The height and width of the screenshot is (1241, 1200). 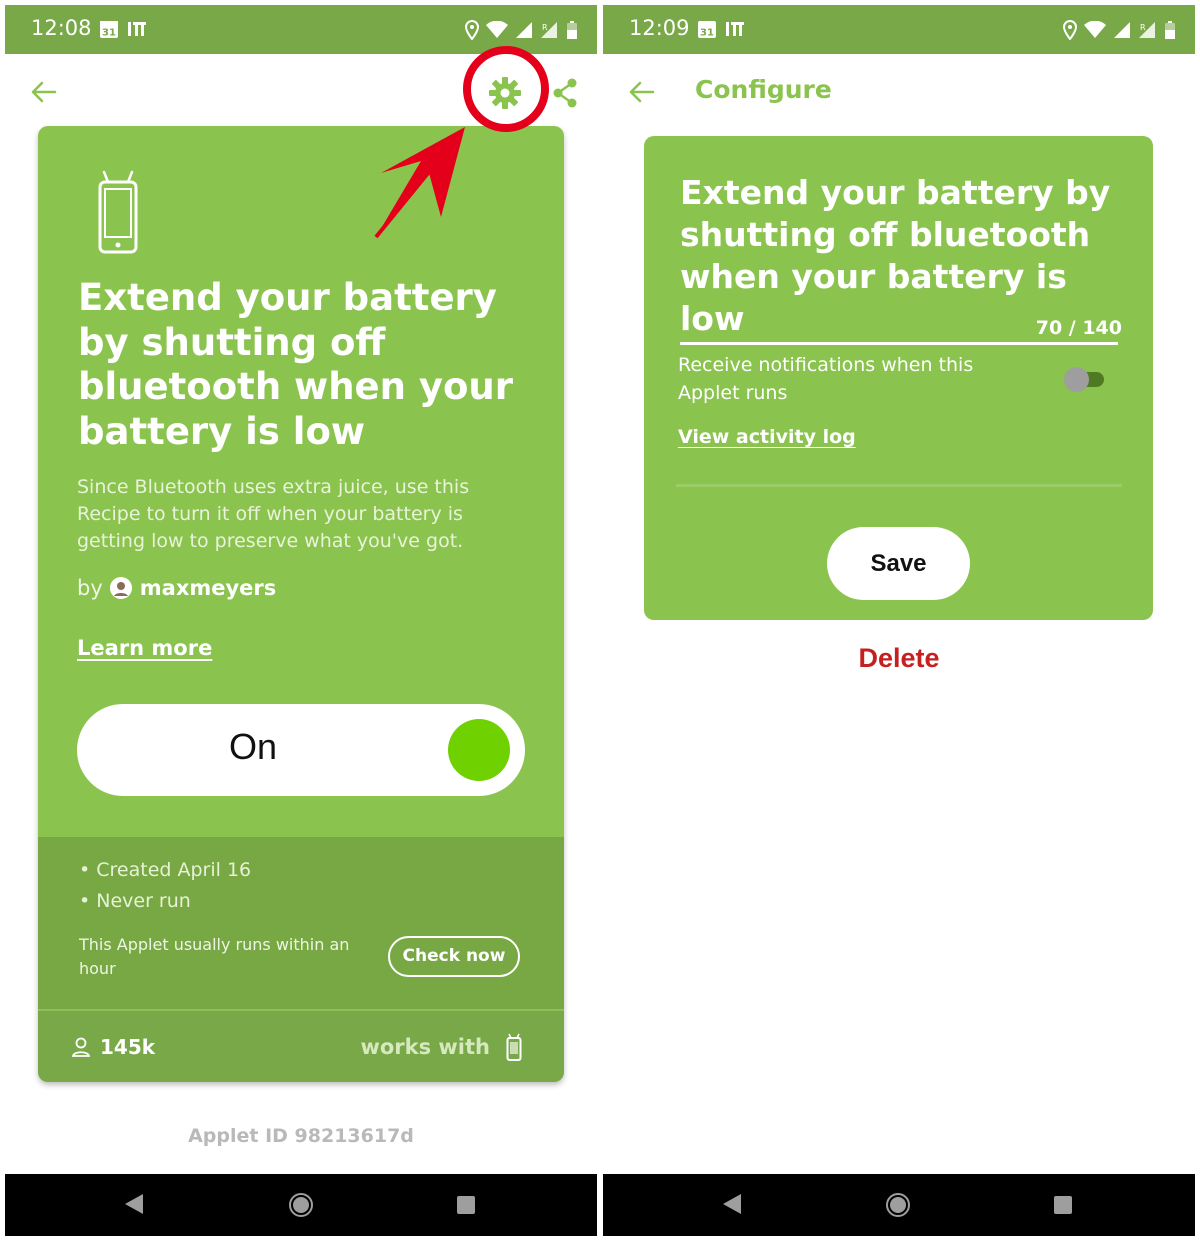 What do you see at coordinates (659, 28) in the screenshot?
I see `status-time: 12:09` at bounding box center [659, 28].